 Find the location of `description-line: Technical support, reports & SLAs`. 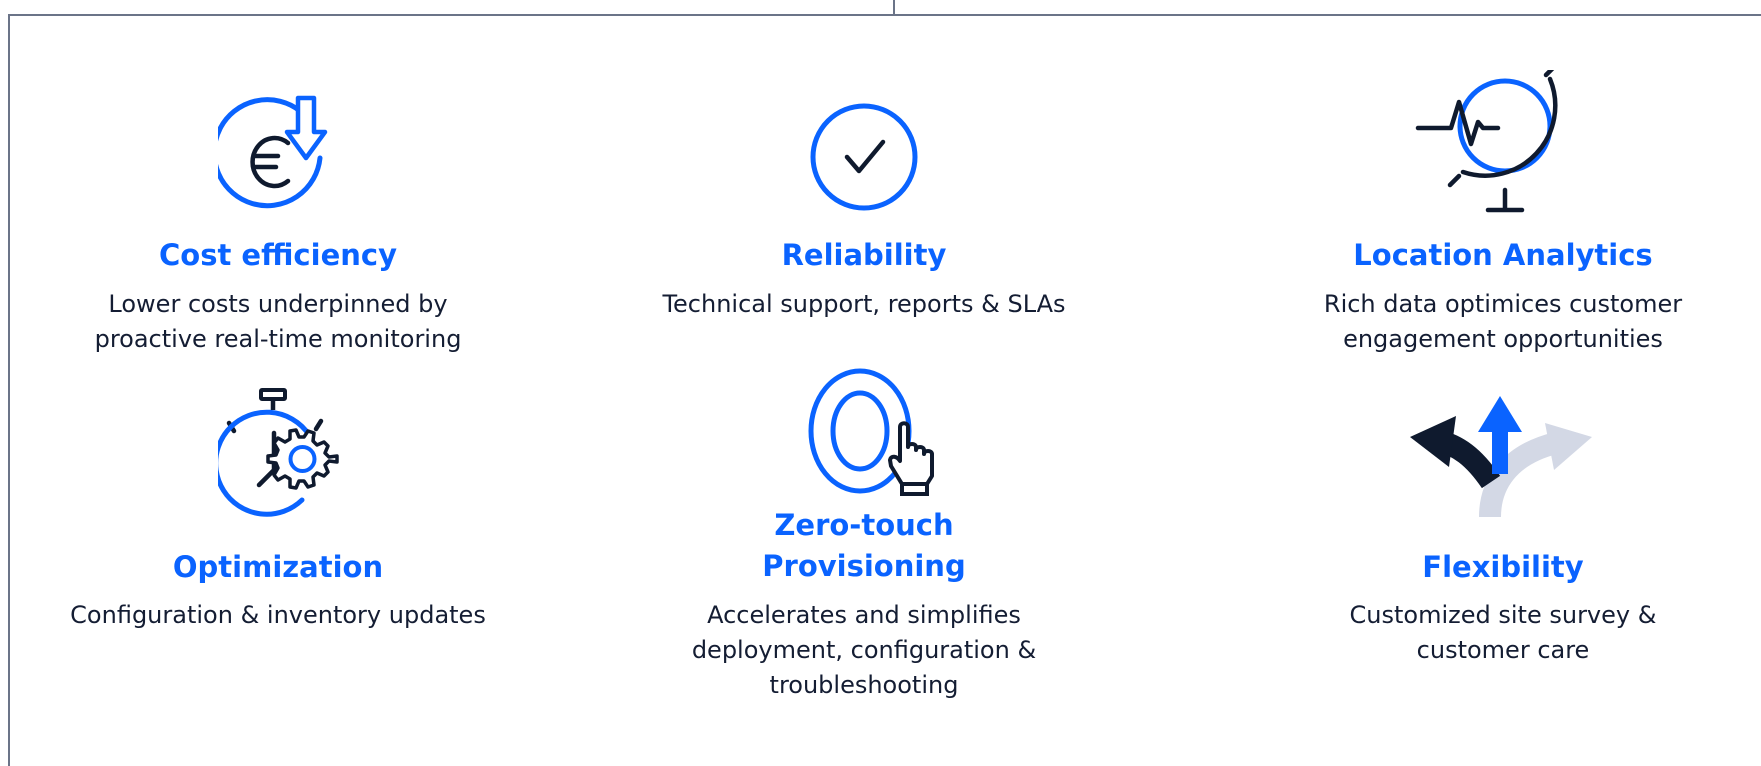

description-line: Technical support, reports & SLAs is located at coordinates (864, 304).